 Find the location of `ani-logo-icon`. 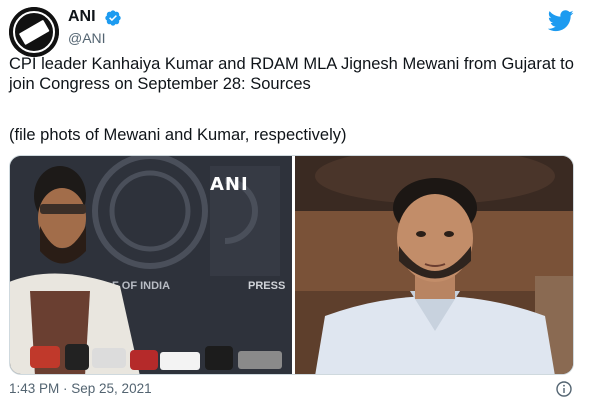

ani-logo-icon is located at coordinates (34, 32).